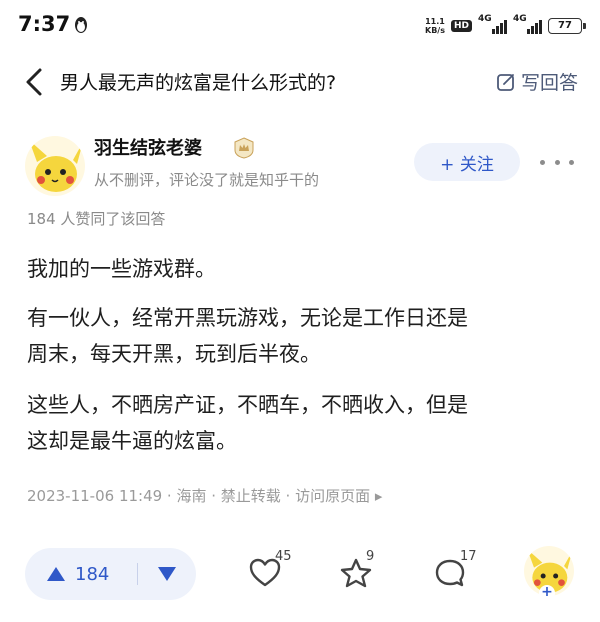 The width and height of the screenshot is (600, 622). I want to click on nav-bar: 男人最无声的炫富是什么形式的? 写回答, so click(300, 82).